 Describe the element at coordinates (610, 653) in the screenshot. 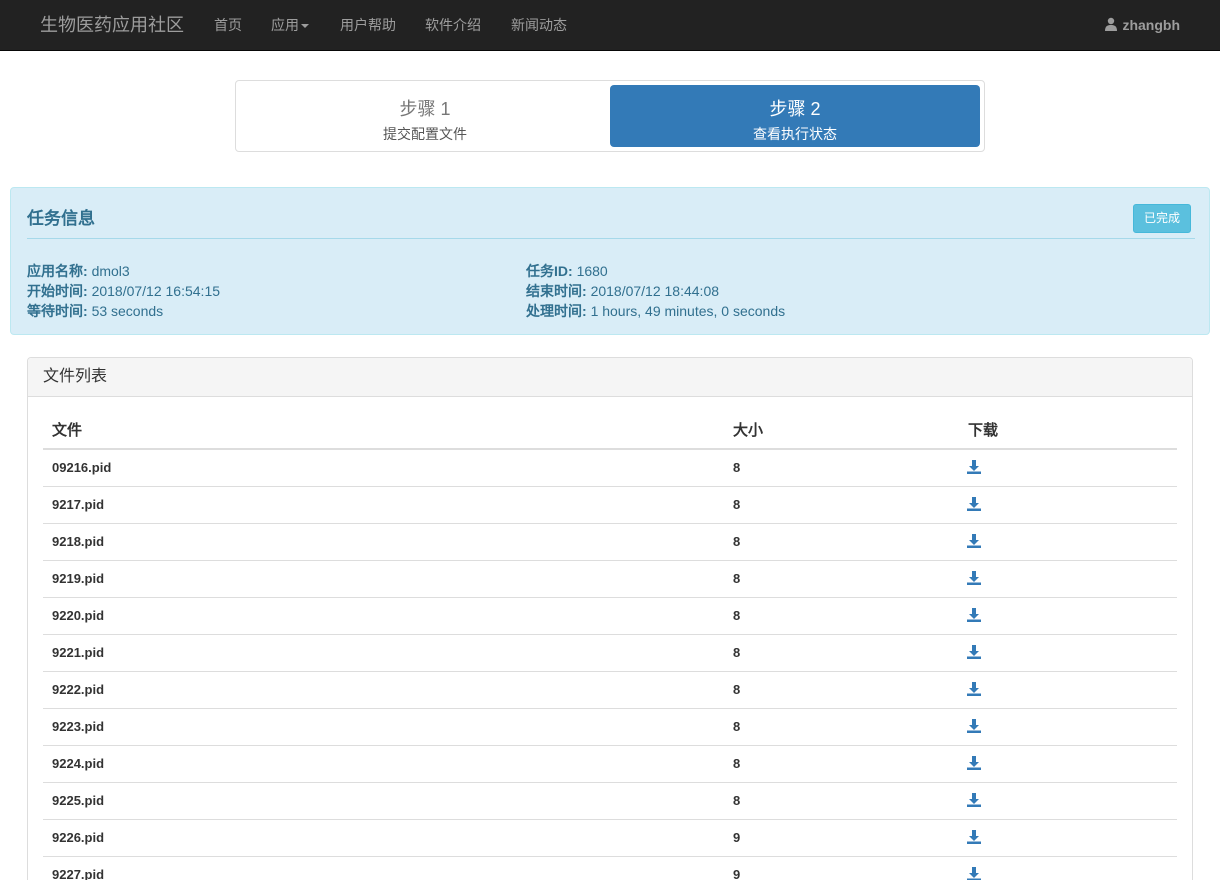

I see `table-row: 9221.pid 8` at that location.